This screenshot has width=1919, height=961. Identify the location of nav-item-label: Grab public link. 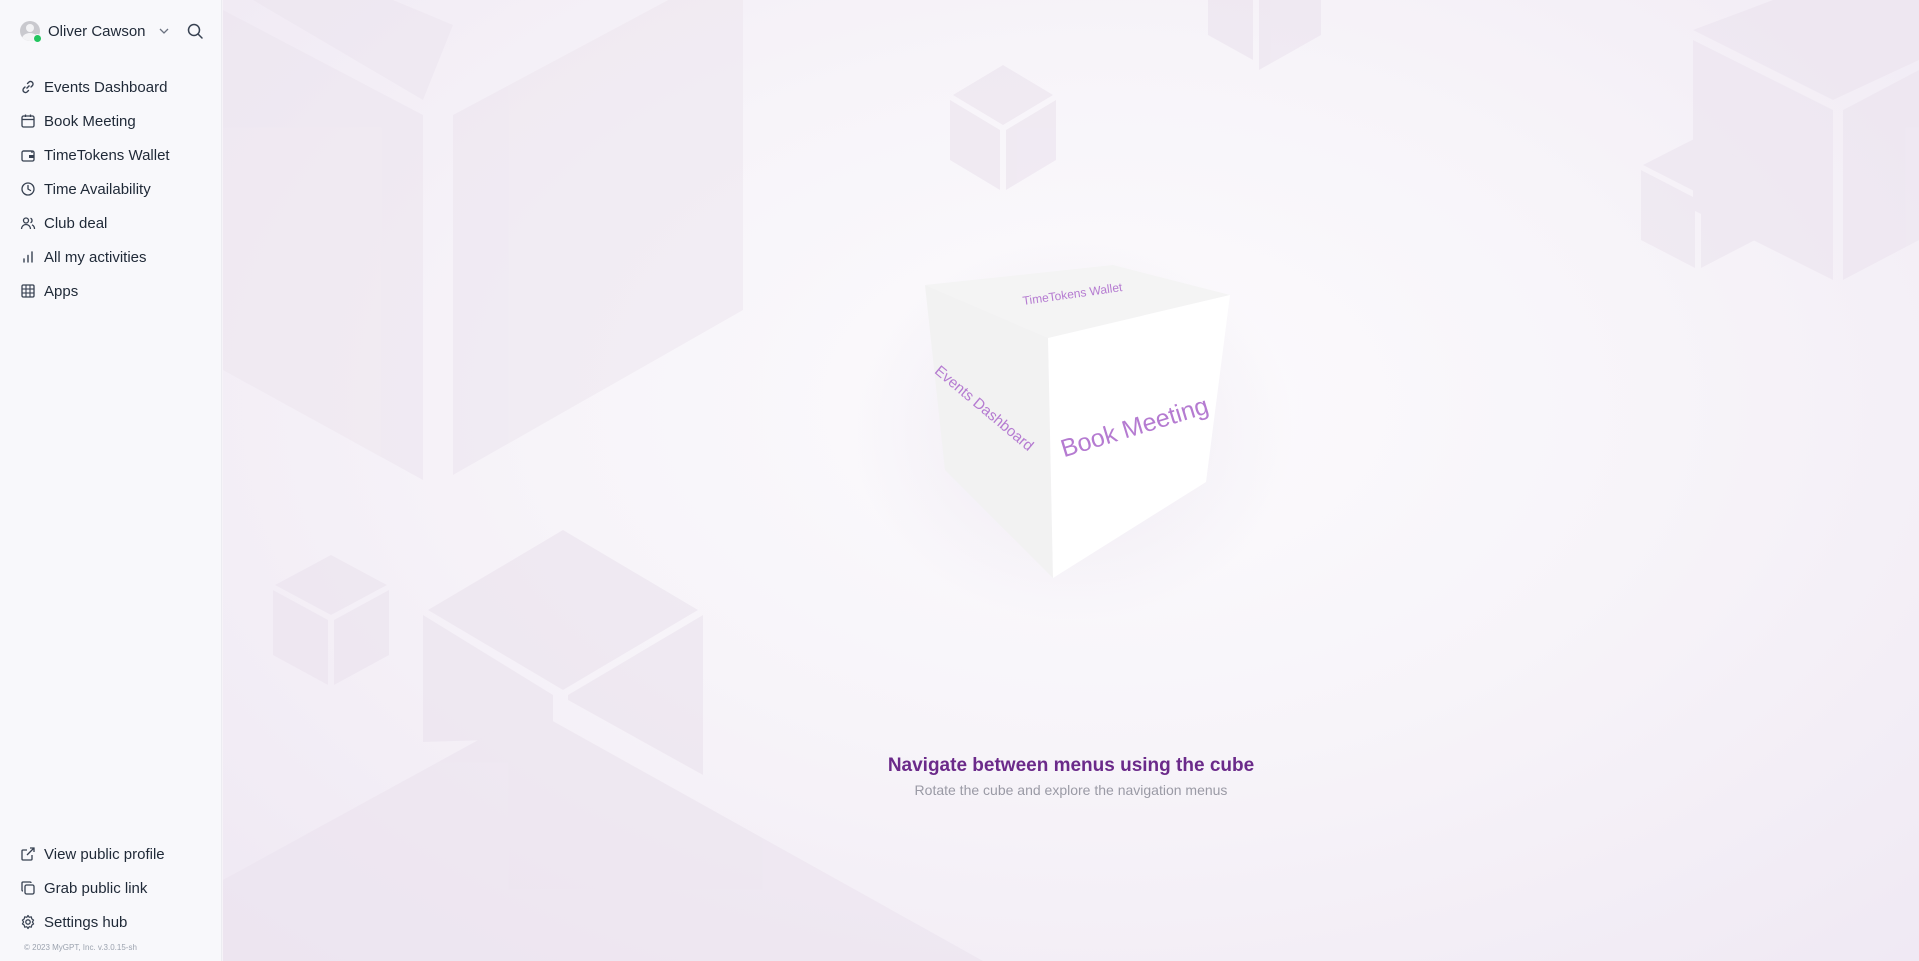
(96, 888).